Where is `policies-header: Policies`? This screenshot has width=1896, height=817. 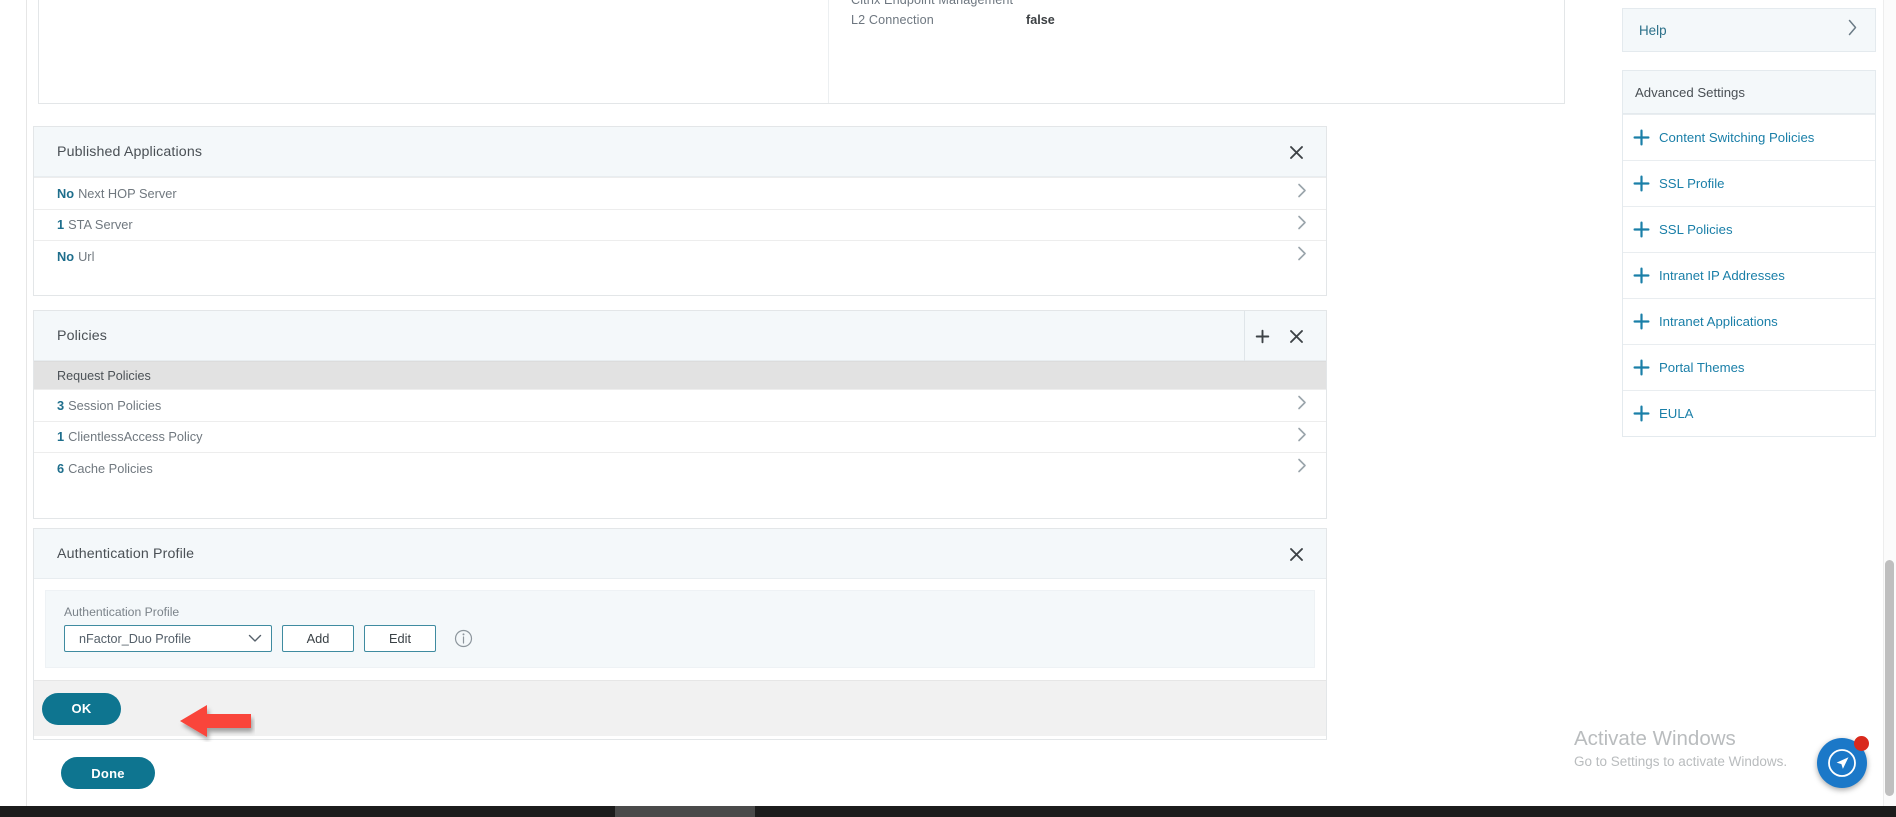
policies-header: Policies is located at coordinates (680, 336).